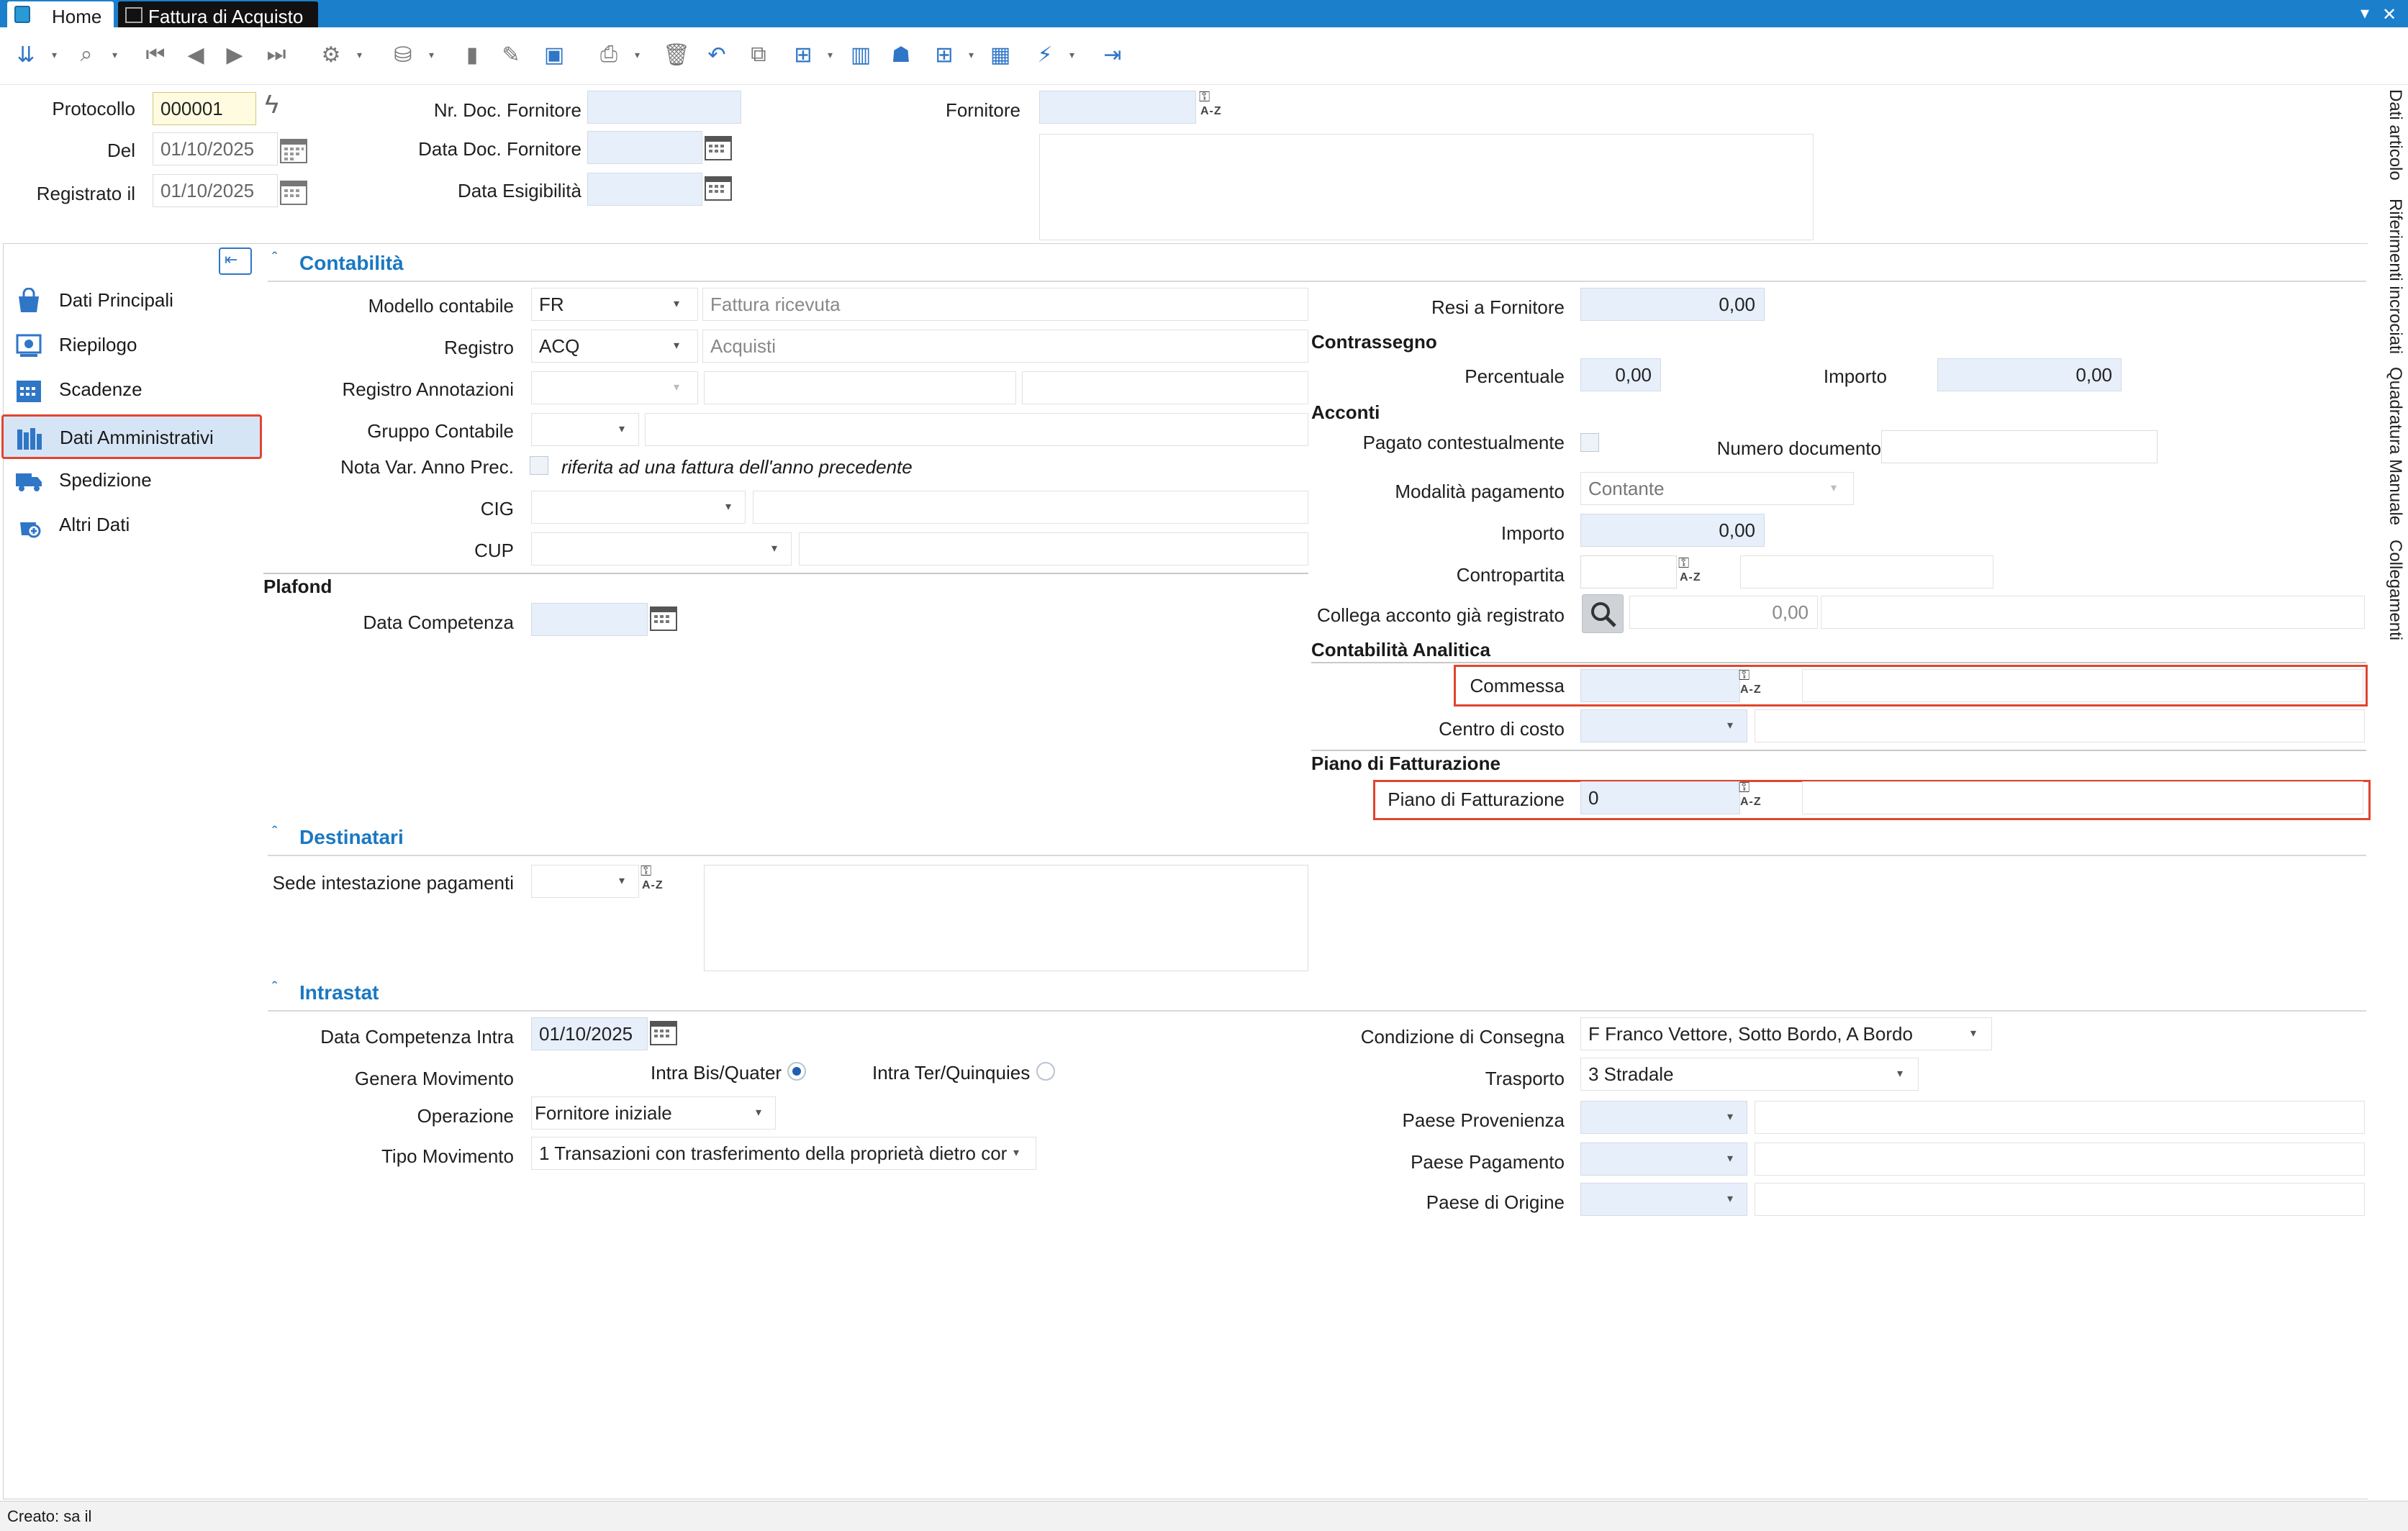  Describe the element at coordinates (644, 147) in the screenshot. I see `data-doc-input` at that location.